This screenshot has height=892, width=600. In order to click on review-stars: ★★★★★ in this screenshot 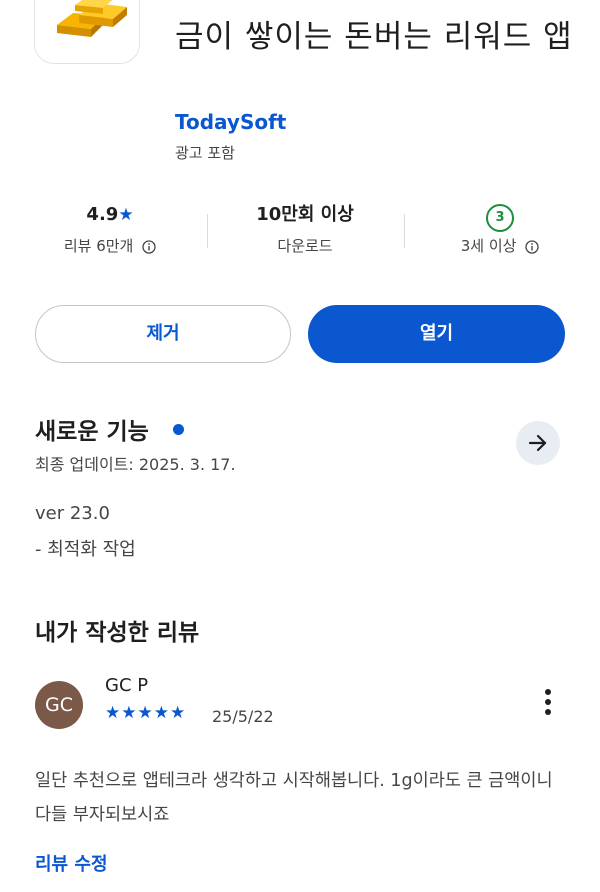, I will do `click(146, 713)`.